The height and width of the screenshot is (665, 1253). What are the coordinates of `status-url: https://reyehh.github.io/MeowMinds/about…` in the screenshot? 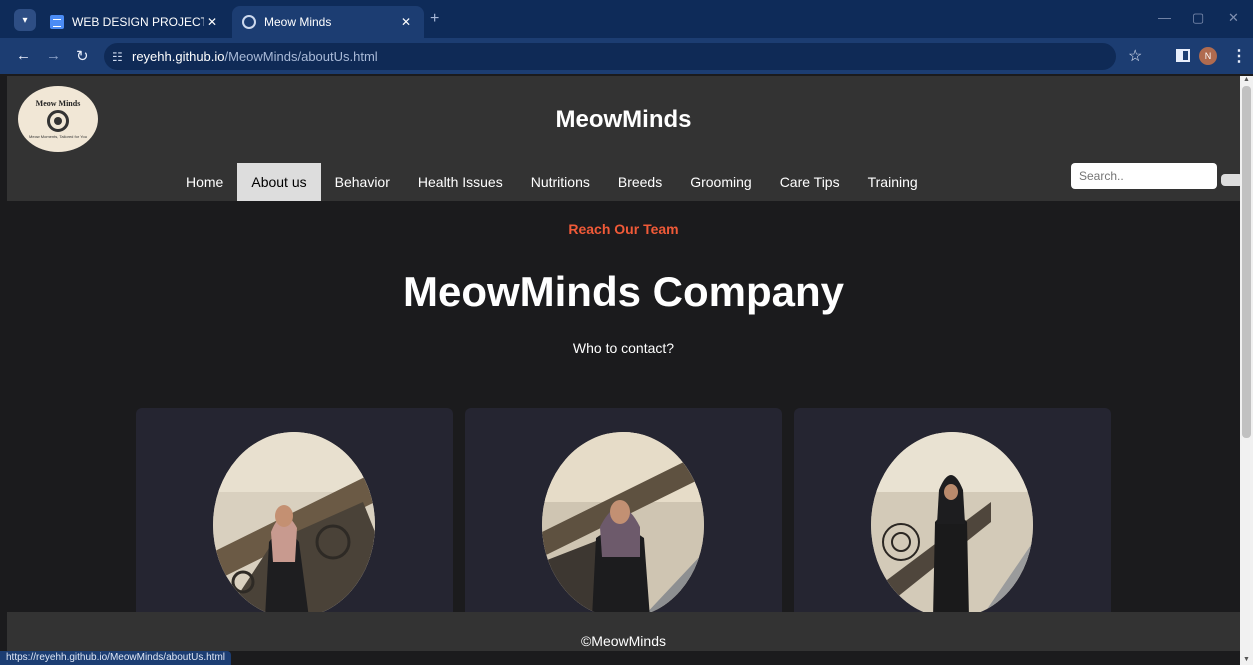 It's located at (115, 658).